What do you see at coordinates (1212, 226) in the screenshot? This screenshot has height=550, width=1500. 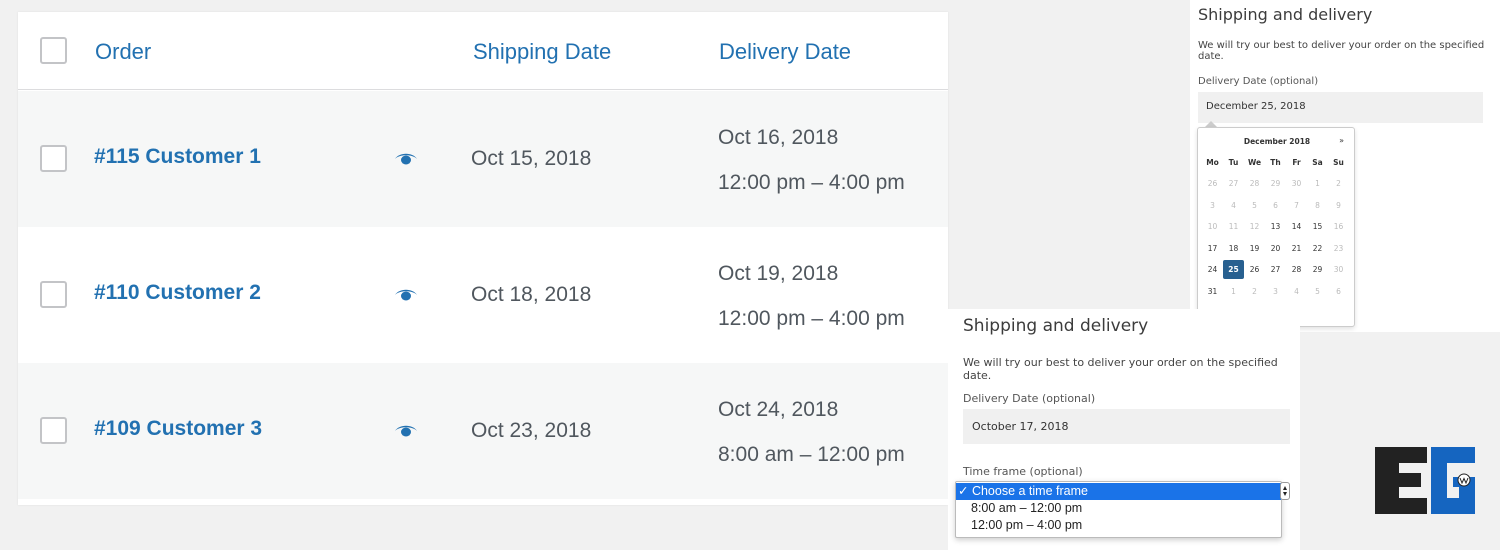 I see `calendar-day: 10` at bounding box center [1212, 226].